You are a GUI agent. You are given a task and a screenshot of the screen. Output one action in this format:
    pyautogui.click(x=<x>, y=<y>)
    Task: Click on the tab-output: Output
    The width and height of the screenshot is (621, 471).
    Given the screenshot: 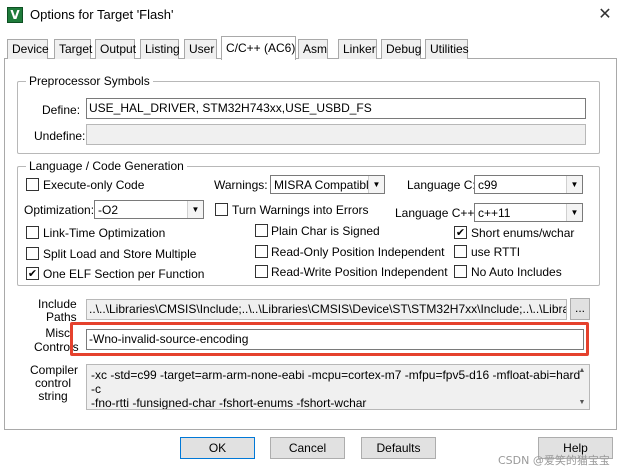 What is the action you would take?
    pyautogui.click(x=115, y=49)
    